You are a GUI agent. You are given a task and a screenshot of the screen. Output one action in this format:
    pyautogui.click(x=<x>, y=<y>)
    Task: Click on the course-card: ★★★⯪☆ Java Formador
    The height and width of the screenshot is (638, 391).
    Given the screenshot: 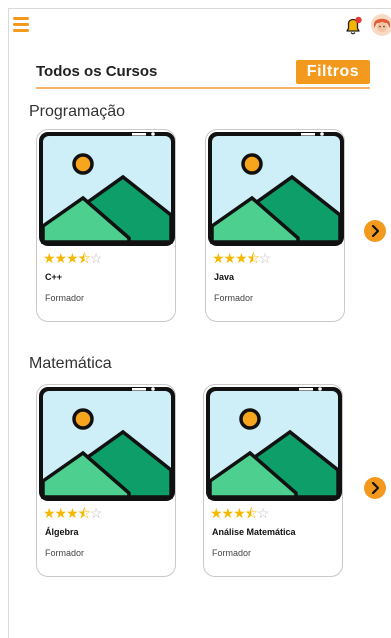 What is the action you would take?
    pyautogui.click(x=275, y=225)
    